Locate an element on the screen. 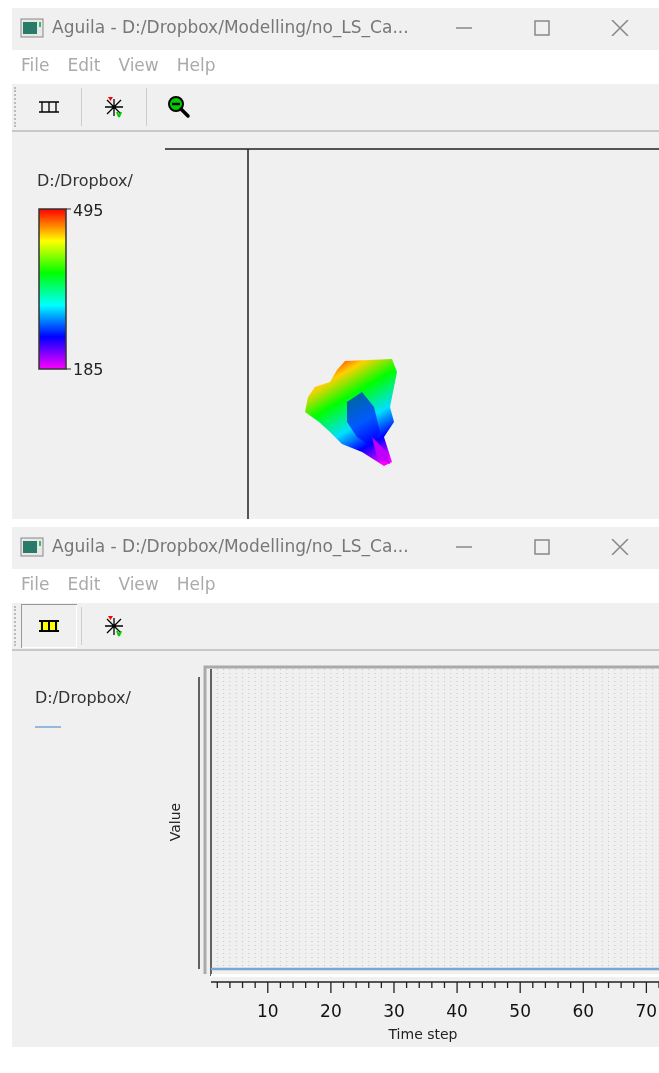 This screenshot has height=1073, width=659. colorbar-max-label: 495 is located at coordinates (88, 210).